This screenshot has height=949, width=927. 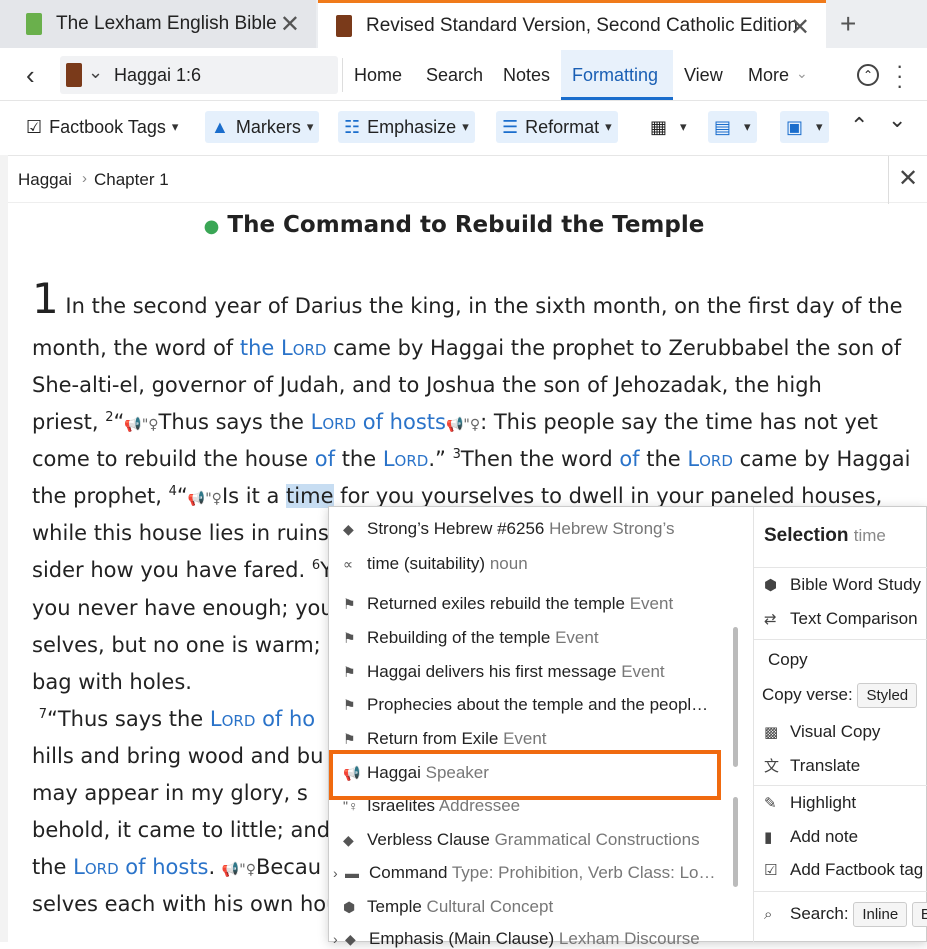 What do you see at coordinates (30, 75) in the screenshot?
I see `back-arrow-icon: ‹` at bounding box center [30, 75].